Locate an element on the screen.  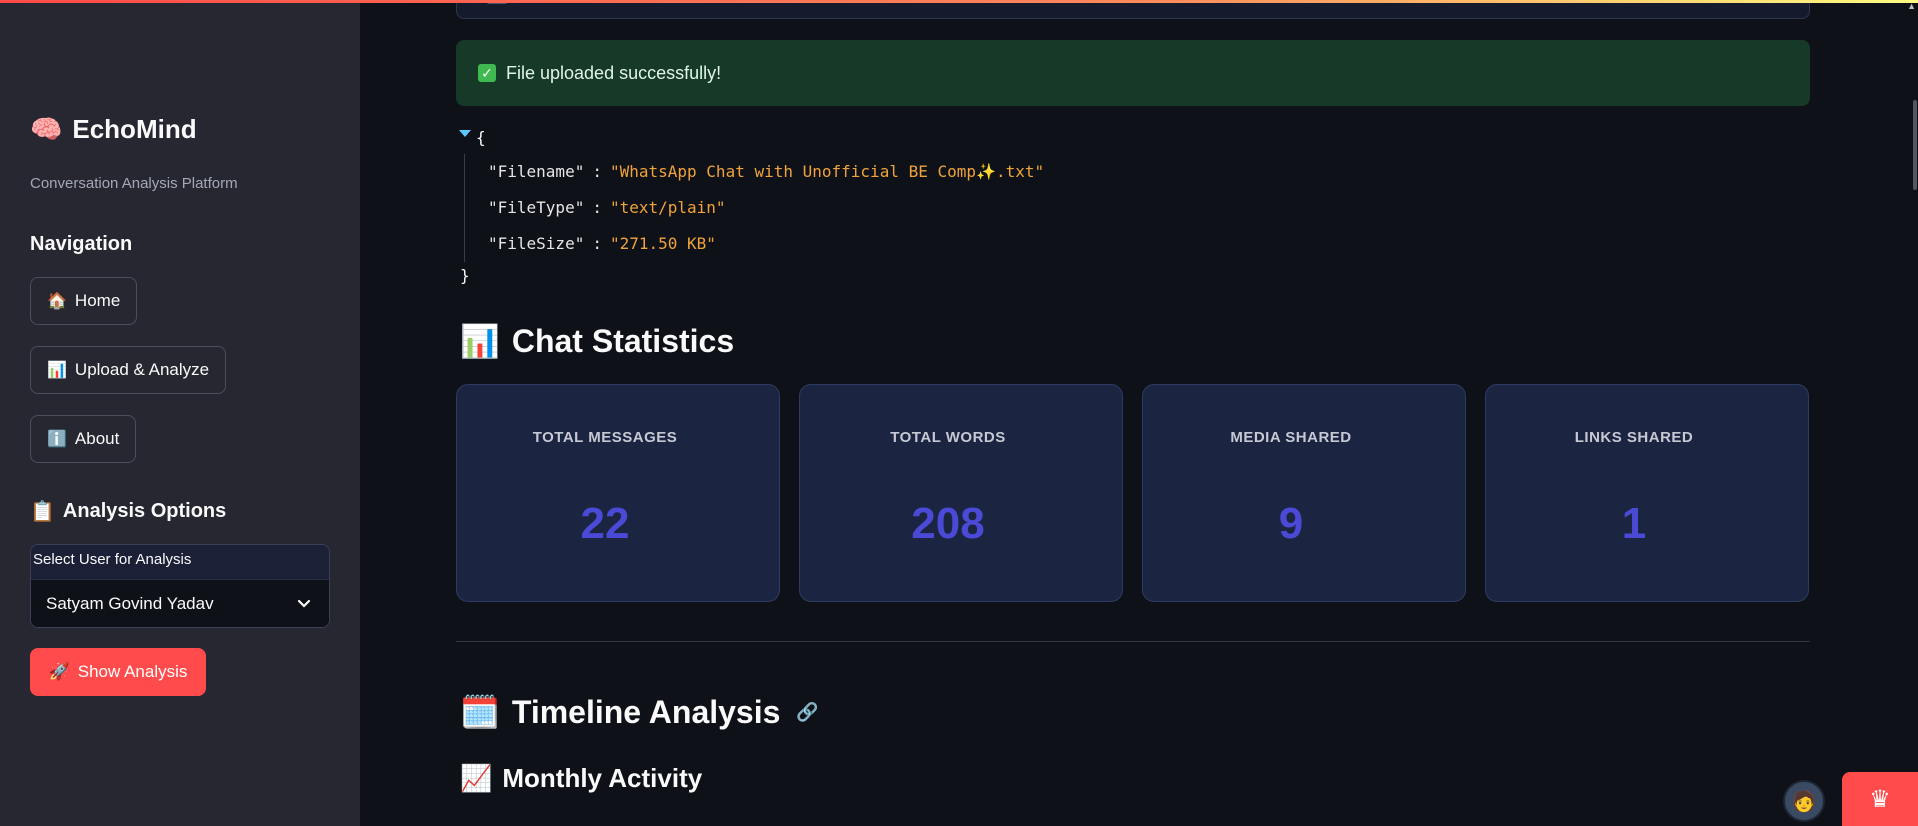
json-value: "271.50 KB" is located at coordinates (662, 243).